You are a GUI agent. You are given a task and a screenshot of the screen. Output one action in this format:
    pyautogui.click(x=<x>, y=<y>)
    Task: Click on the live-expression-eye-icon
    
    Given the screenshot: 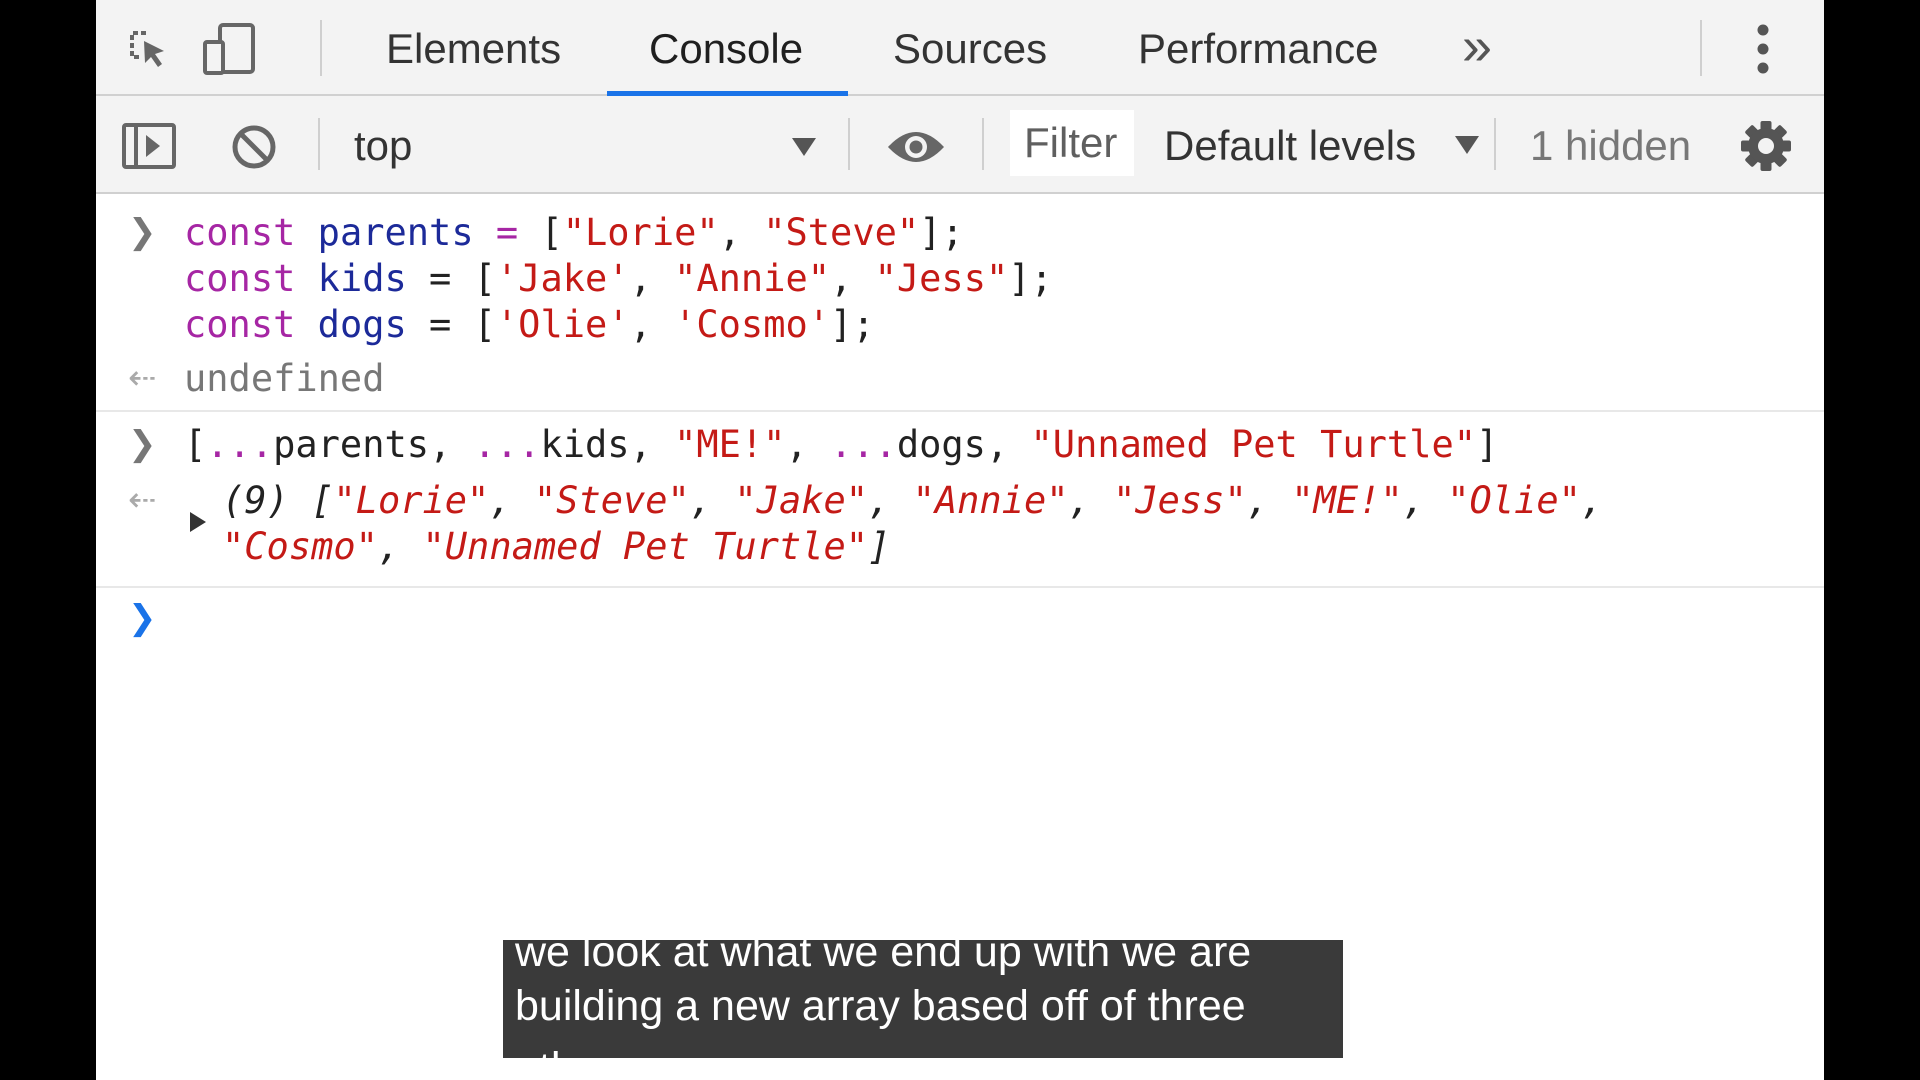 What is the action you would take?
    pyautogui.click(x=916, y=147)
    